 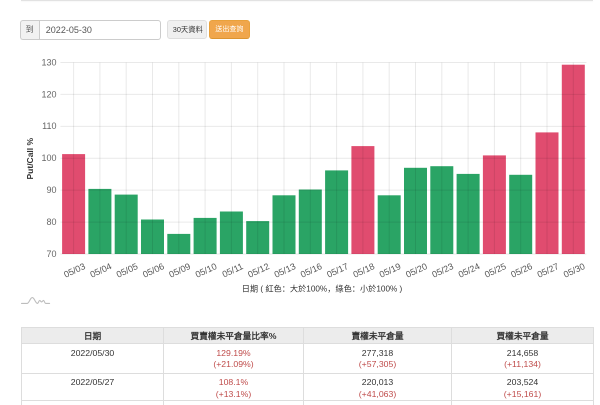 I want to click on svg-text: 70, so click(x=51, y=254).